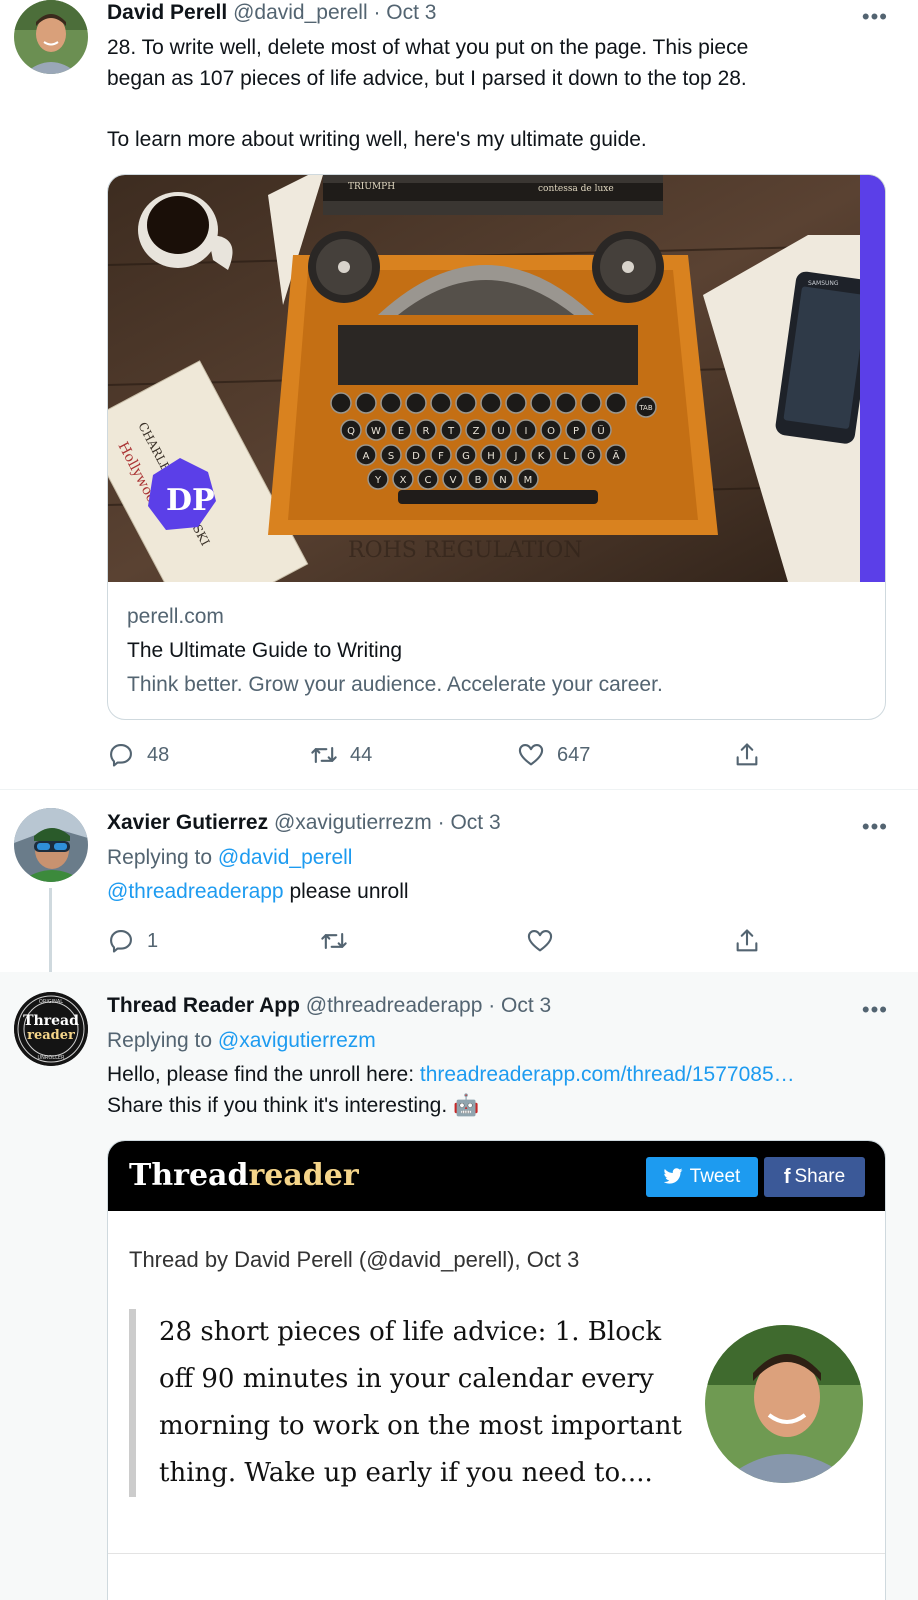 The image size is (918, 1600). What do you see at coordinates (371, 187) in the screenshot?
I see `typewriter-brand: TRIUMPH` at bounding box center [371, 187].